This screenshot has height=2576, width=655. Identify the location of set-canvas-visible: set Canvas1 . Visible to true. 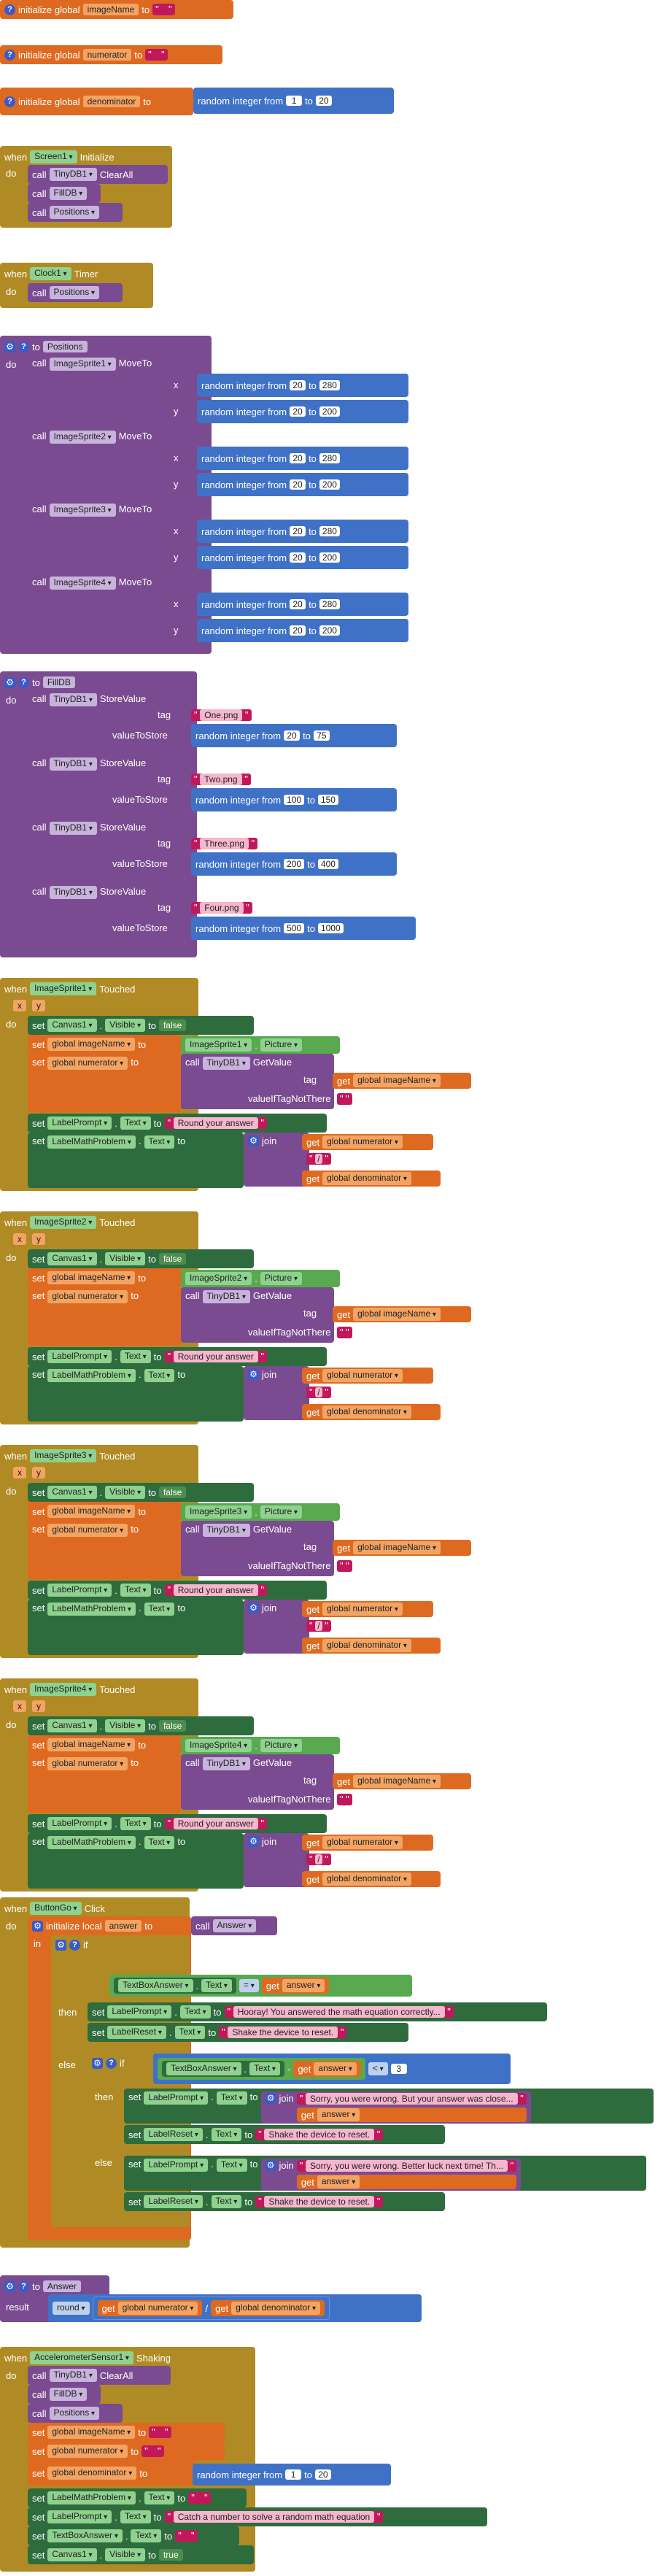
(141, 2554).